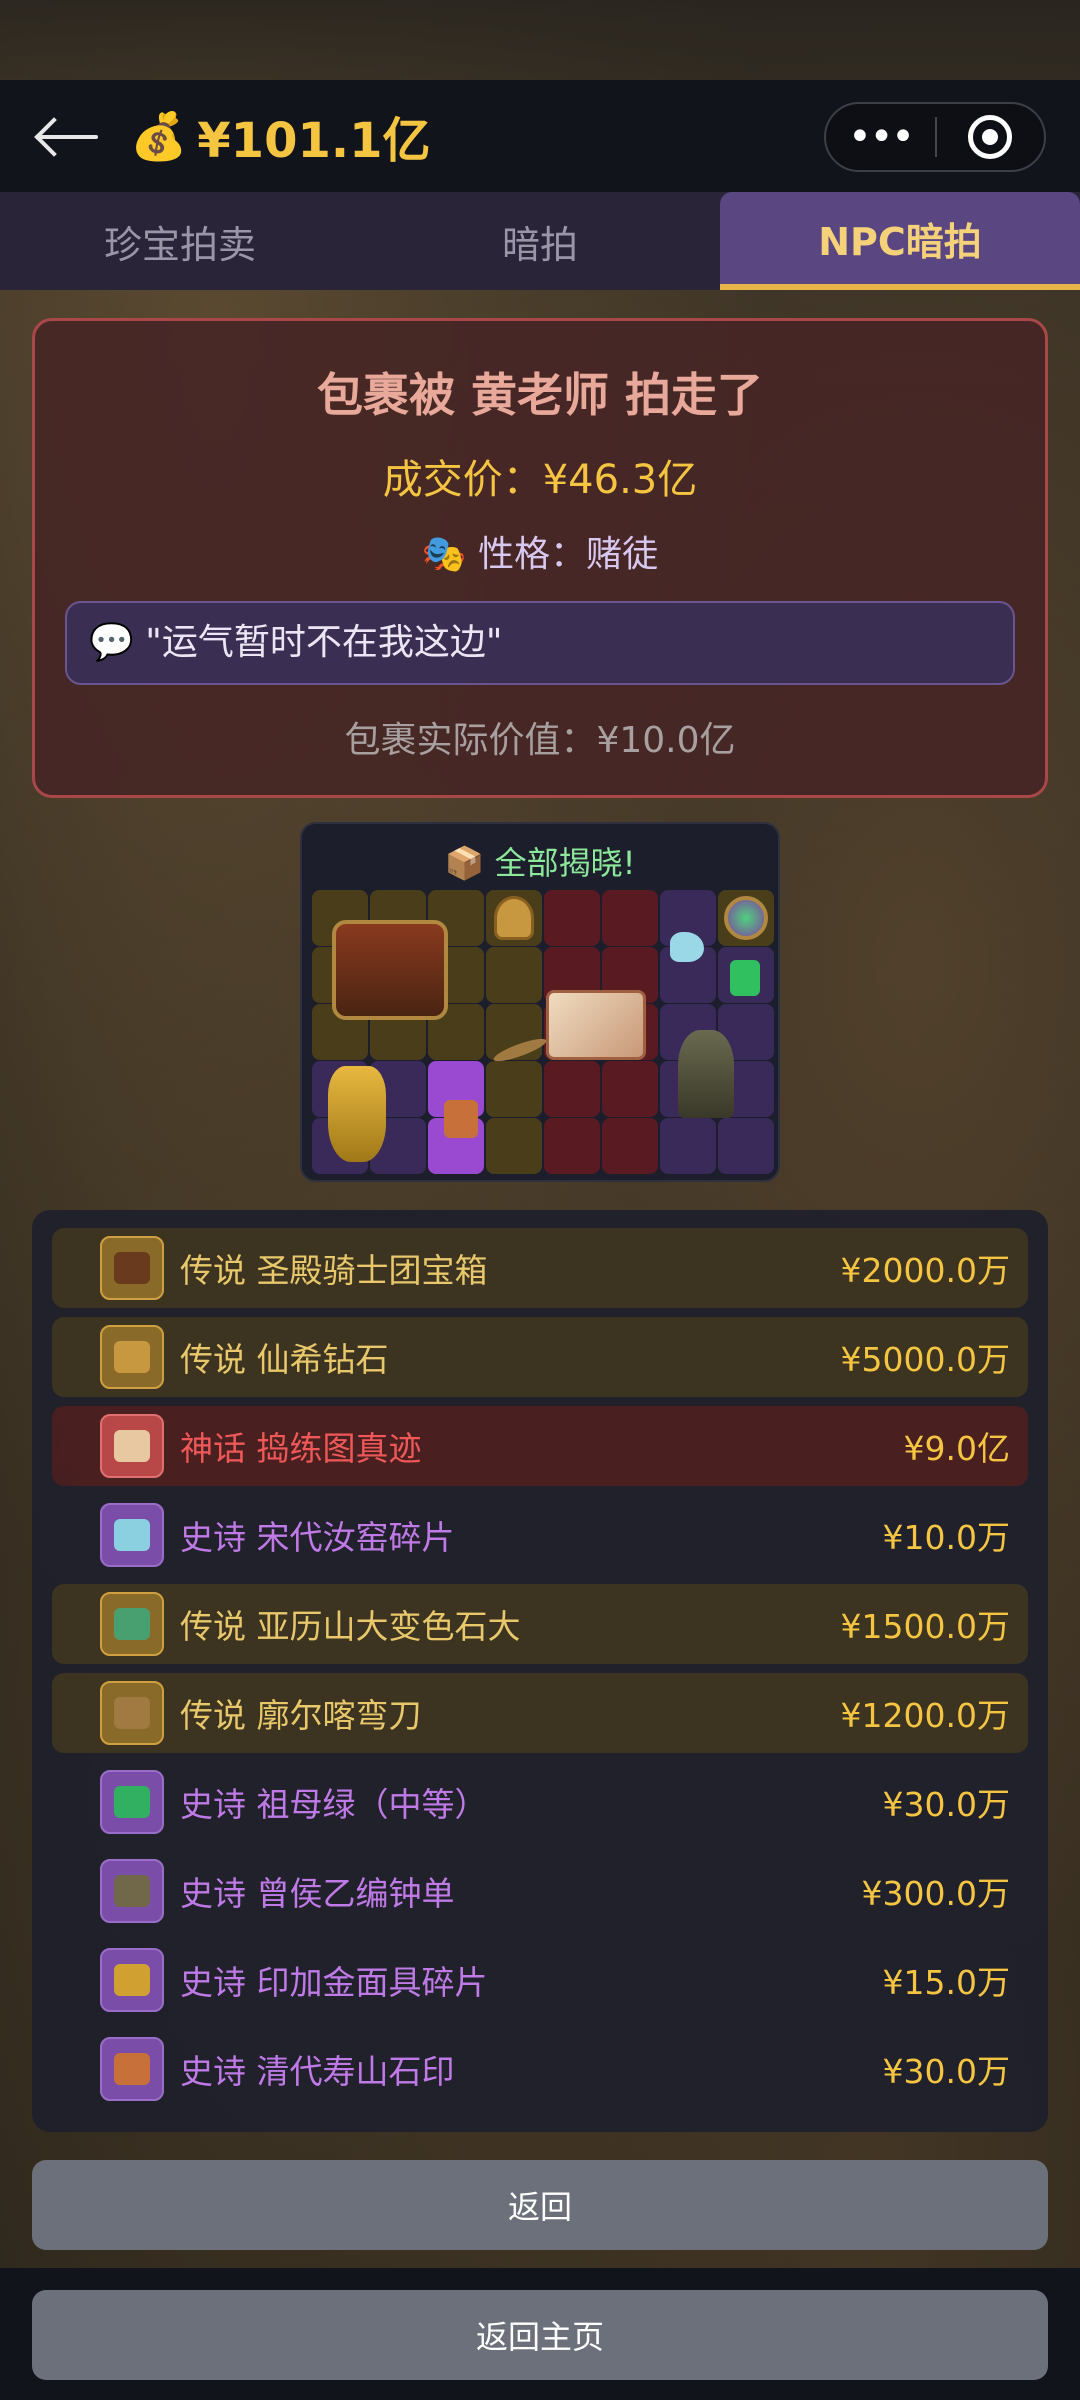  What do you see at coordinates (990, 137) in the screenshot?
I see `close-program-icon` at bounding box center [990, 137].